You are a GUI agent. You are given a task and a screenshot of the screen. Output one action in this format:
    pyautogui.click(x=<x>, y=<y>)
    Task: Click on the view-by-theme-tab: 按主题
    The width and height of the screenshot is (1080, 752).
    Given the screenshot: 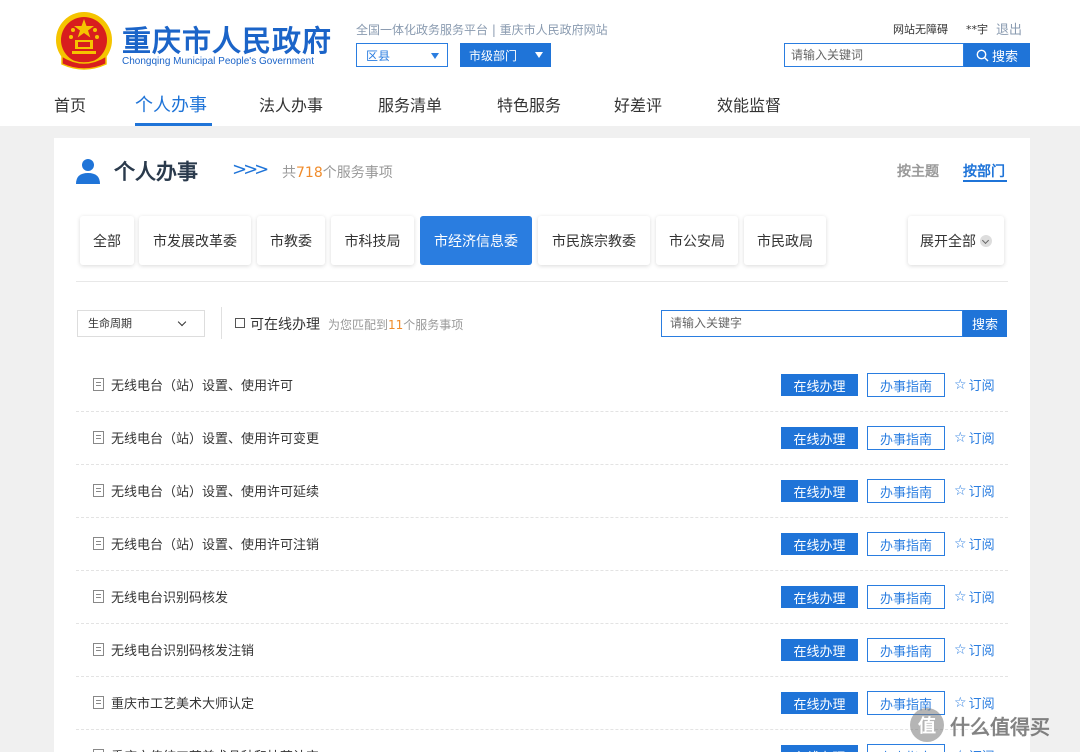 What is the action you would take?
    pyautogui.click(x=918, y=171)
    